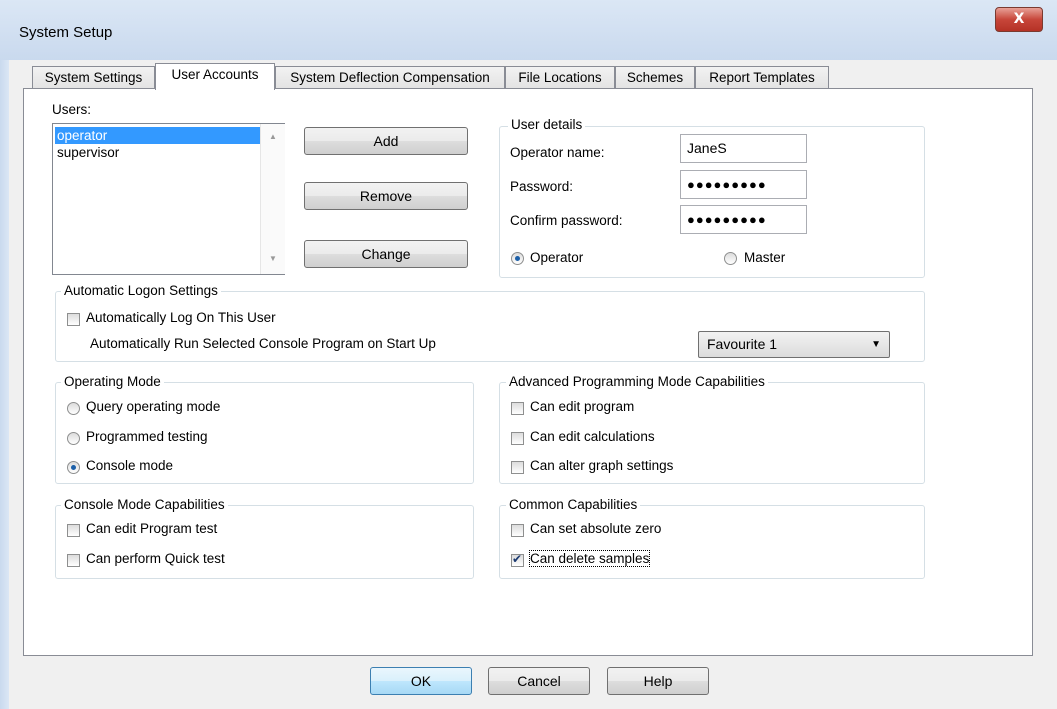 The height and width of the screenshot is (709, 1057). I want to click on can-alter-graph-settings-label: Can alter graph settings, so click(601, 465).